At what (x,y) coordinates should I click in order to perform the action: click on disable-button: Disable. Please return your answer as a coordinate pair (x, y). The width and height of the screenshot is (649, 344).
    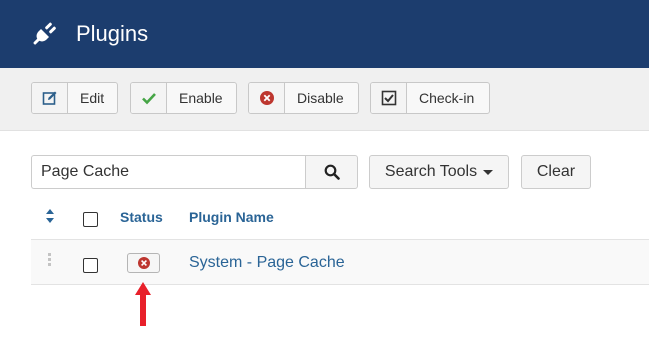
    Looking at the image, I should click on (303, 98).